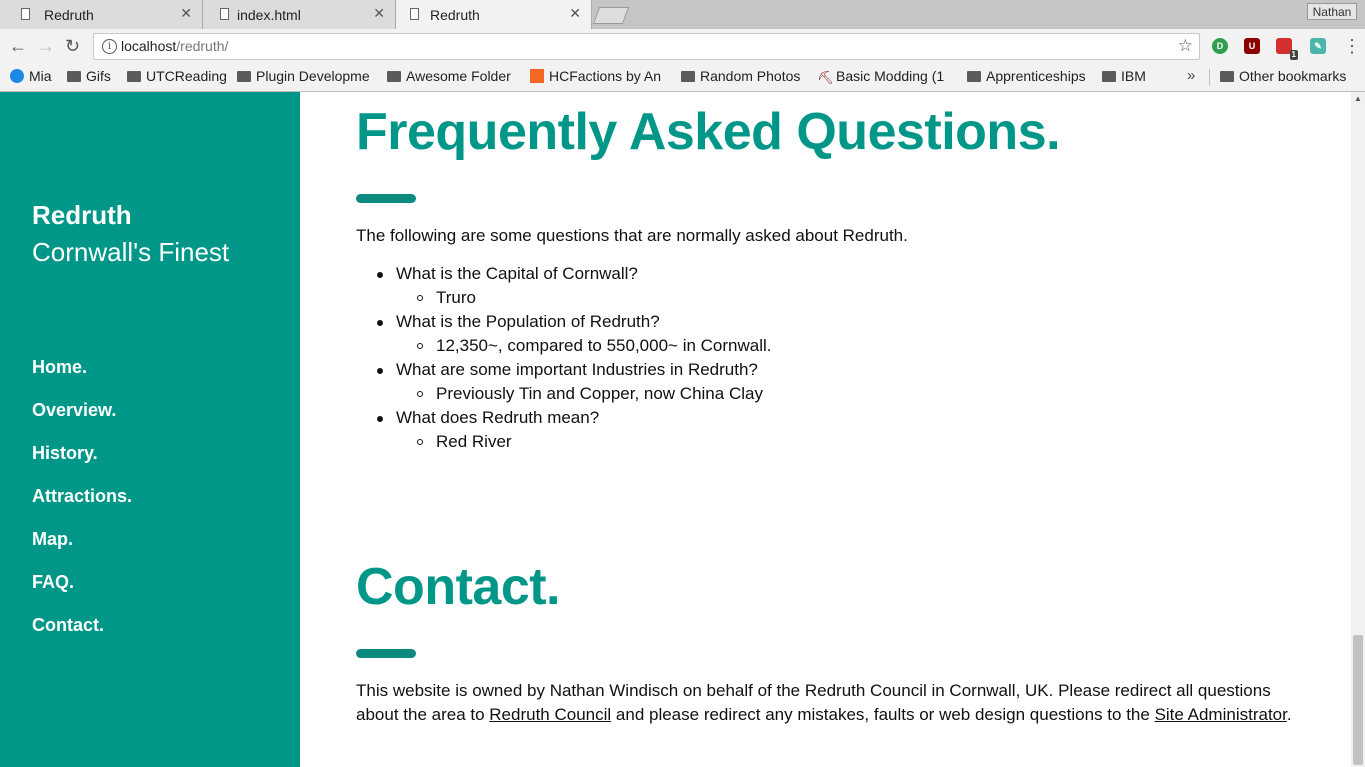 This screenshot has width=1365, height=767. Describe the element at coordinates (1036, 76) in the screenshot. I see `bookmark-label: Apprenticeships` at that location.